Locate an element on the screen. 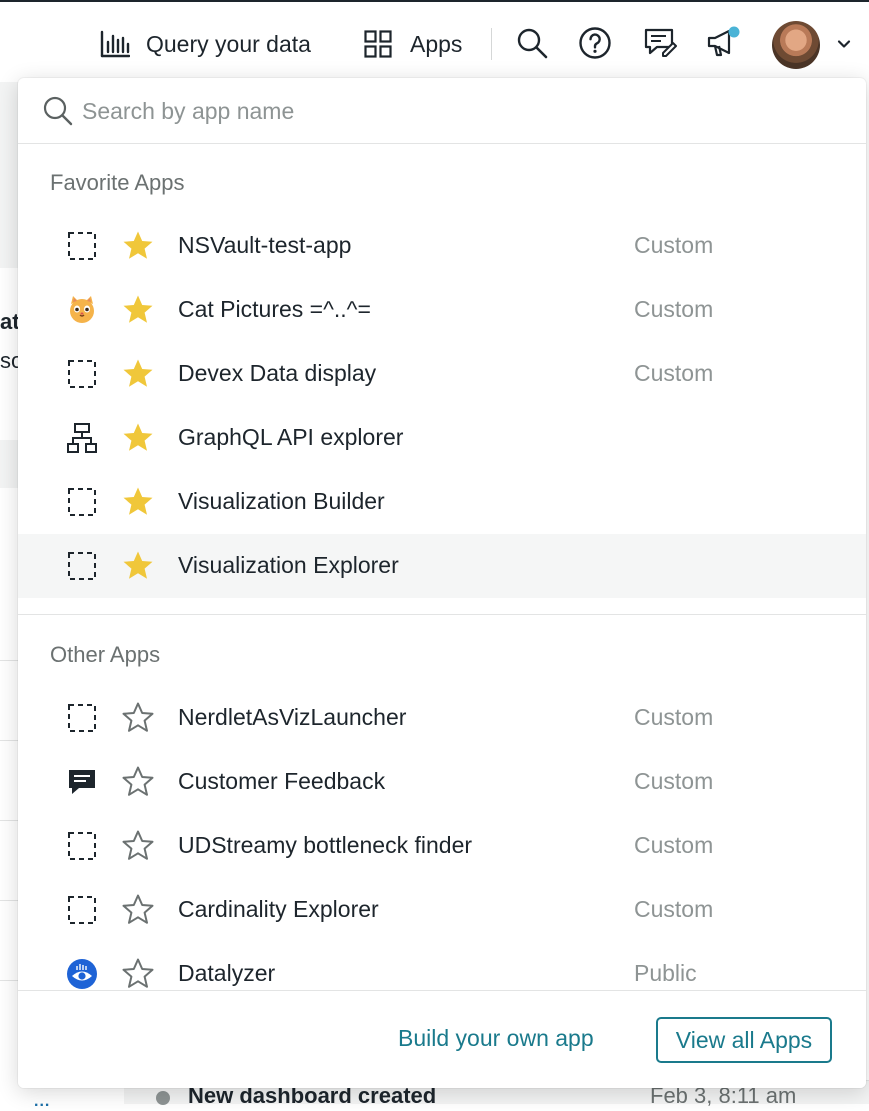 Image resolution: width=869 pixels, height=1111 pixels. notification-dot is located at coordinates (734, 32).